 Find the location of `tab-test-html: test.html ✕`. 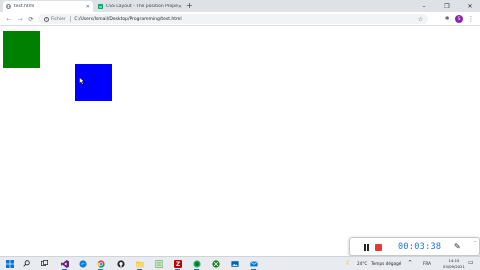

tab-test-html: test.html ✕ is located at coordinates (48, 6).